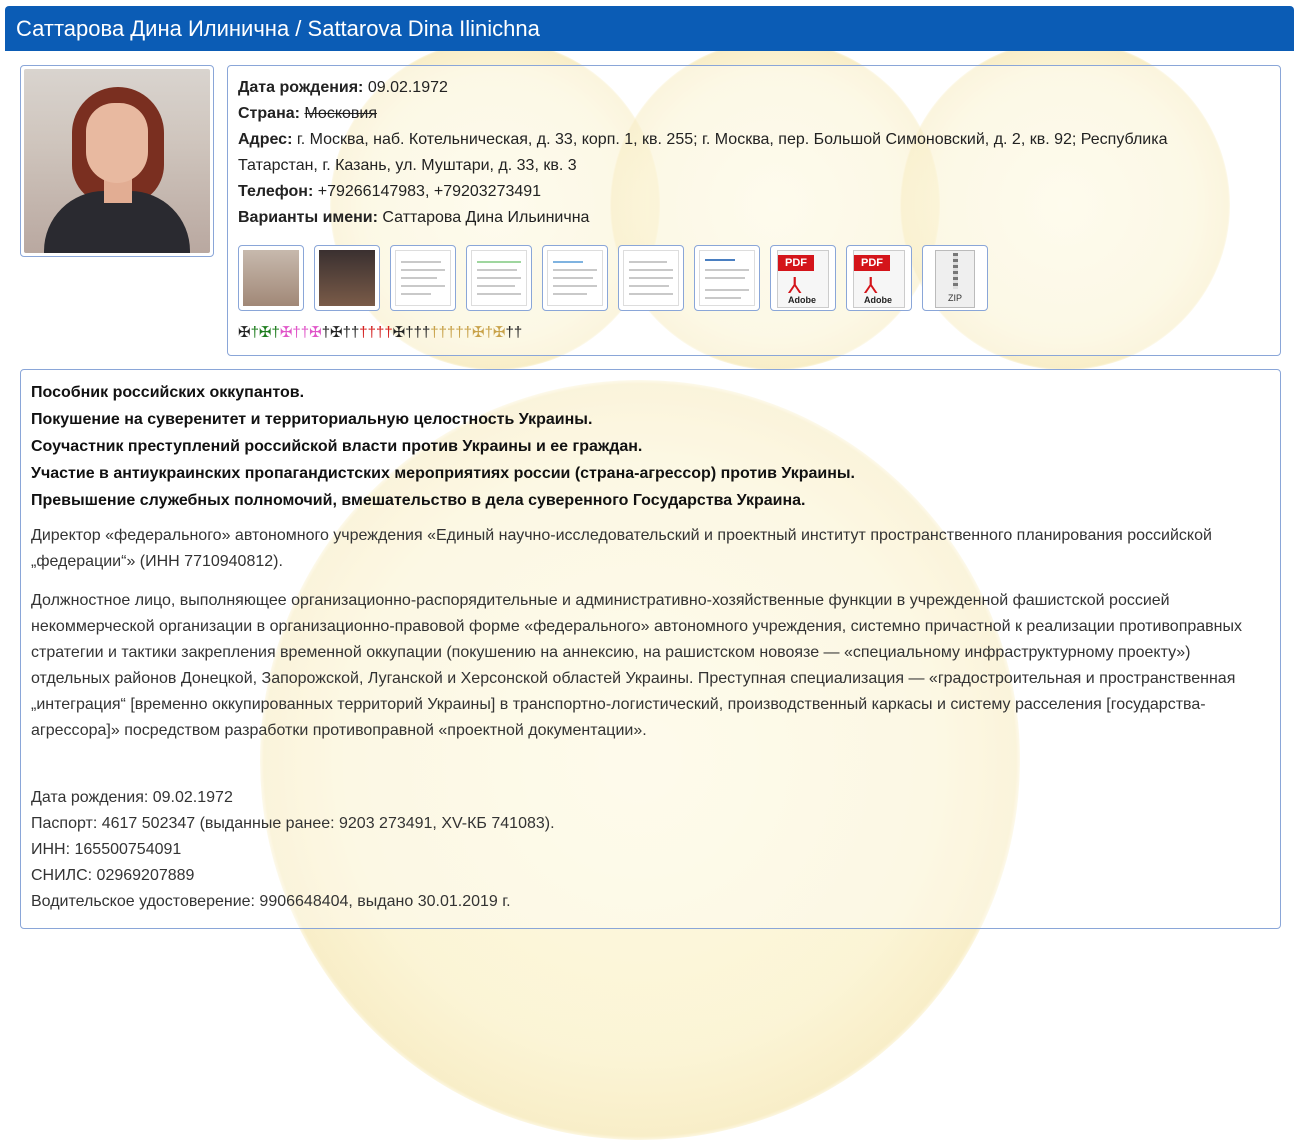  I want to click on country-value: Московия, so click(340, 113).